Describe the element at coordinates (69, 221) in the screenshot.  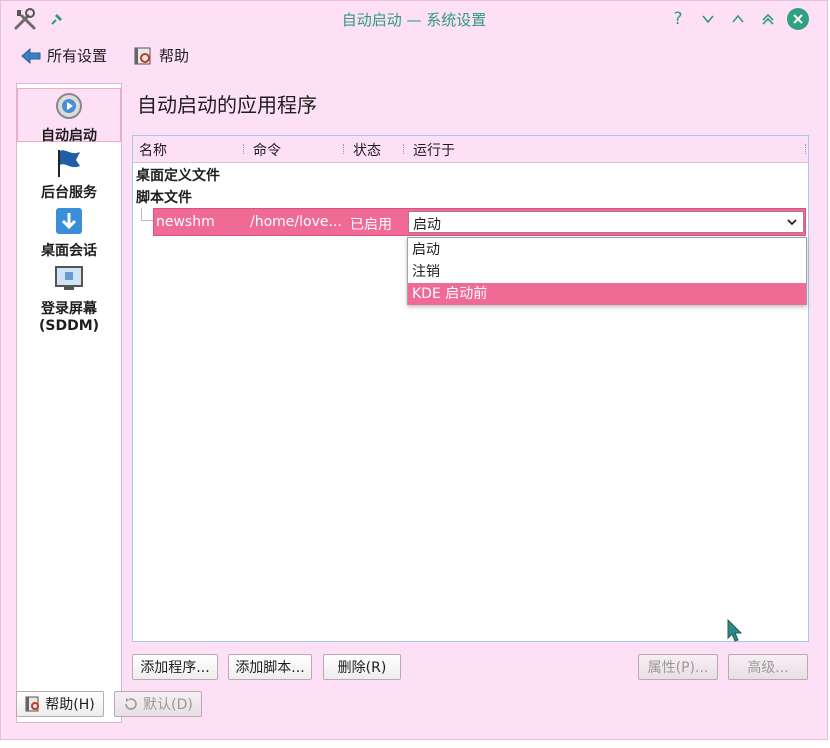
I see `download-arrow-icon` at that location.